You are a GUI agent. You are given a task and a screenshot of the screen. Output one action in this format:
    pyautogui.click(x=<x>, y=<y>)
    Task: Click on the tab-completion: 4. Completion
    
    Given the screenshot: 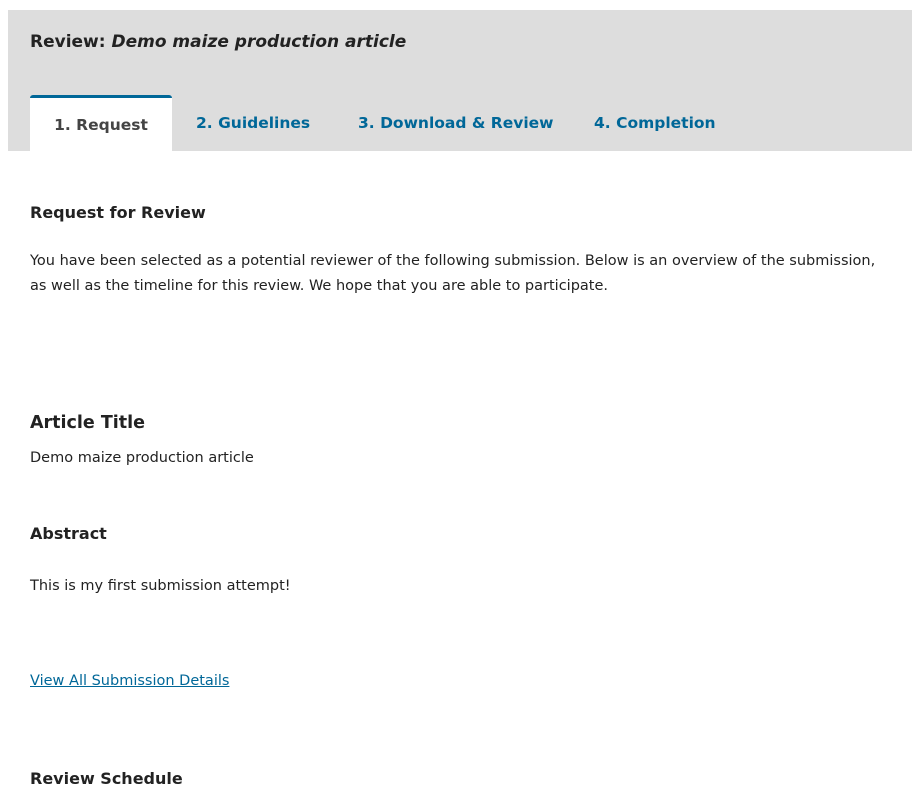 What is the action you would take?
    pyautogui.click(x=674, y=123)
    